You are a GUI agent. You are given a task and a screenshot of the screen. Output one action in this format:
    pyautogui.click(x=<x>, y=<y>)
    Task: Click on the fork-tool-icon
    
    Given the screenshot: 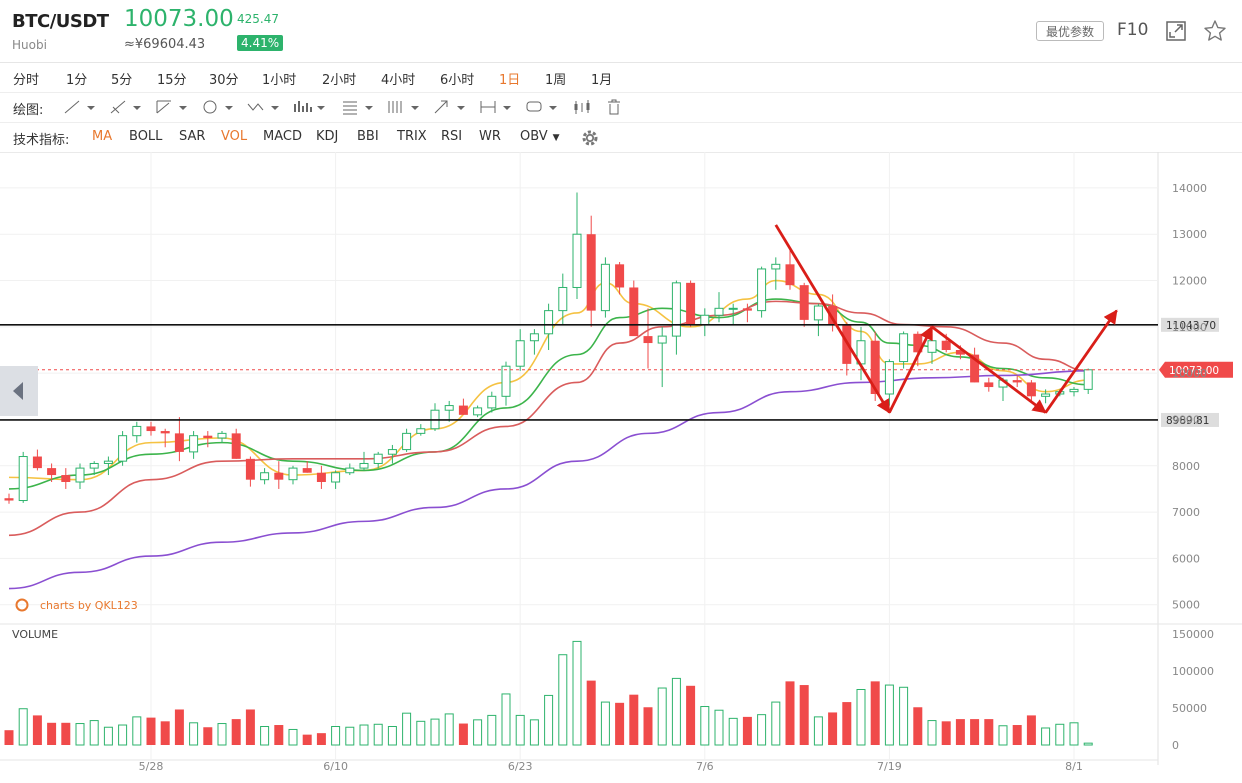 What is the action you would take?
    pyautogui.click(x=172, y=107)
    